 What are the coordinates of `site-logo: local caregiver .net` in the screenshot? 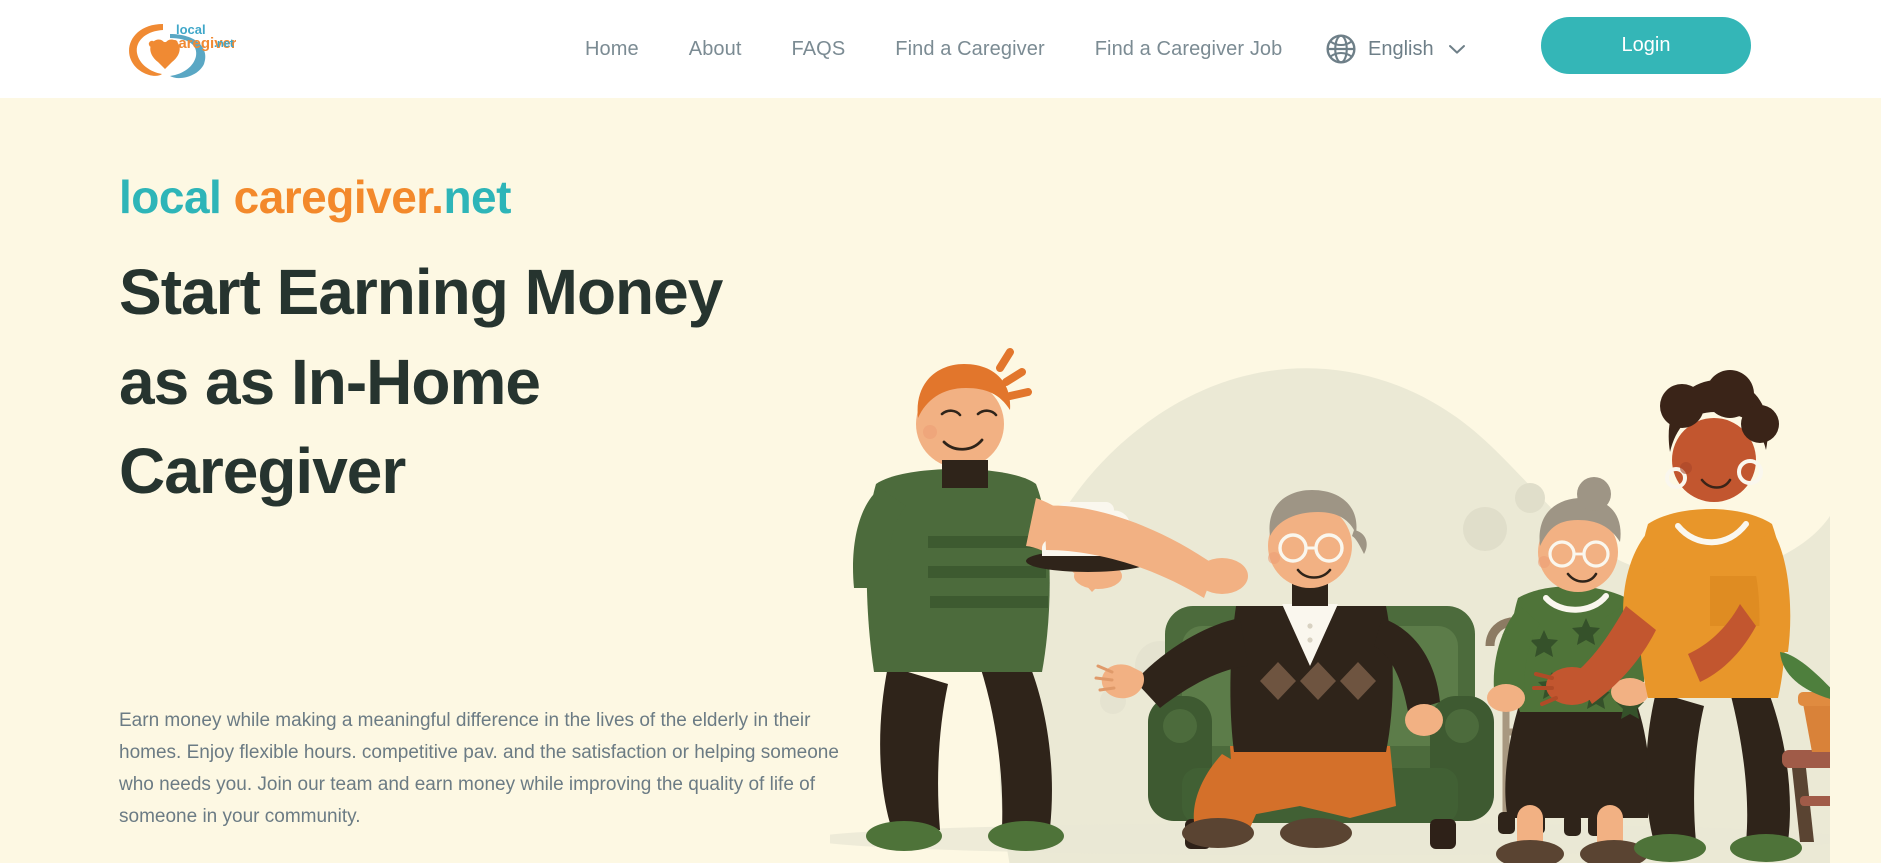 It's located at (177, 49).